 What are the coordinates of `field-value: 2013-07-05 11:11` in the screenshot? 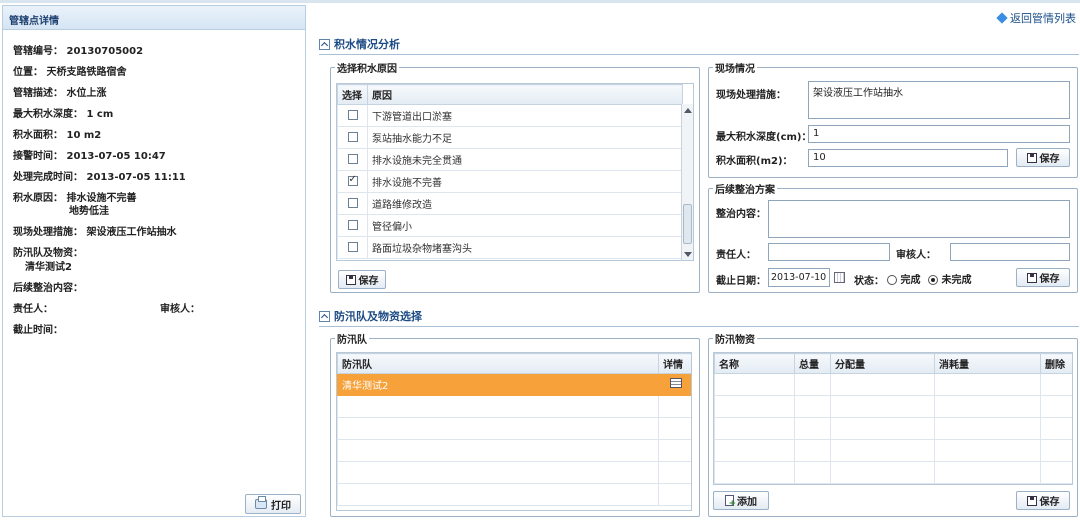 It's located at (136, 177).